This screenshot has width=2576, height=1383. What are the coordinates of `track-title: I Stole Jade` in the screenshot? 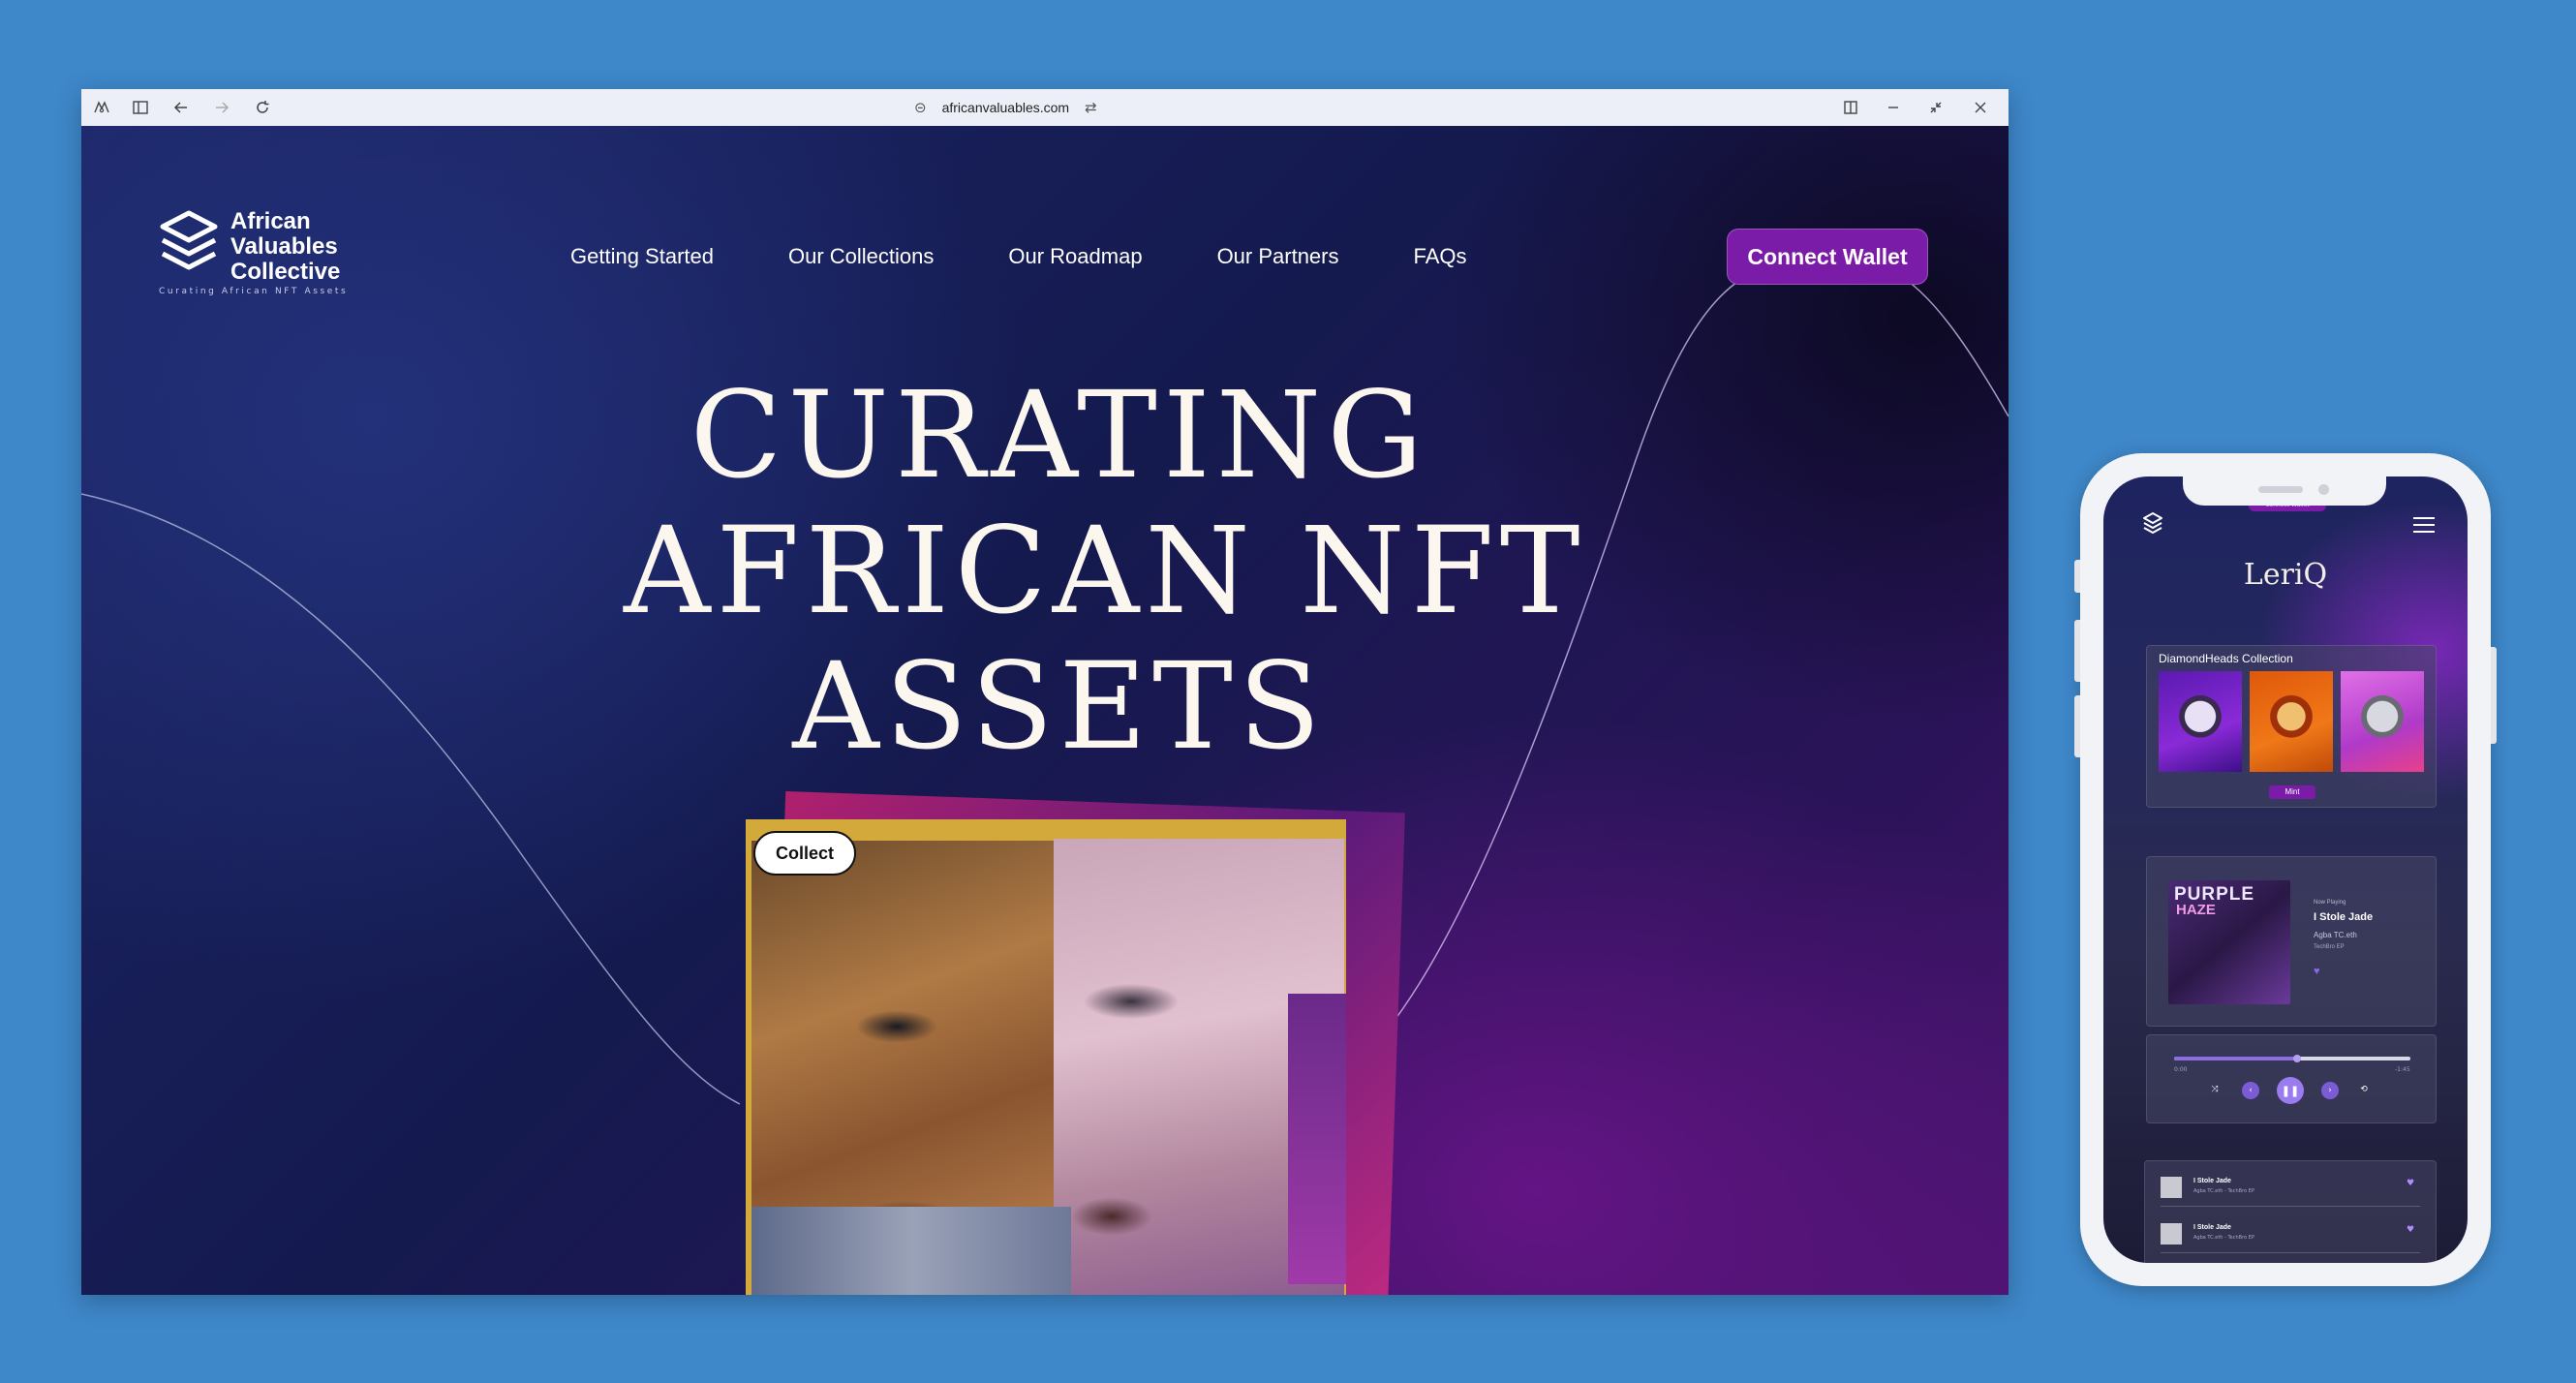 It's located at (2344, 917).